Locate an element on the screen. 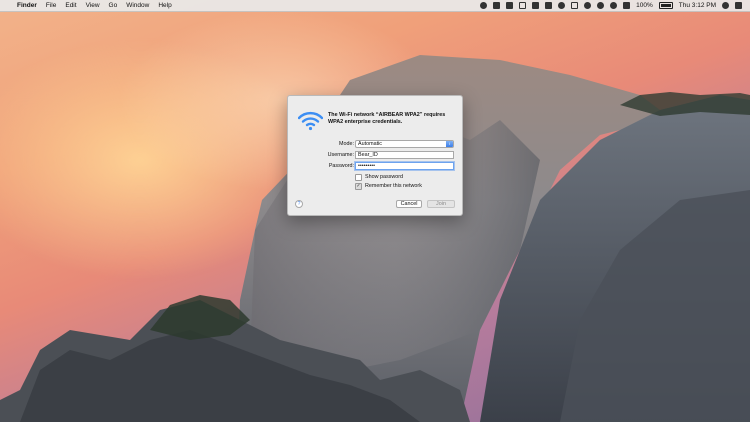 The width and height of the screenshot is (750, 422). remember-network-row: ✓ Remember this network is located at coordinates (388, 186).